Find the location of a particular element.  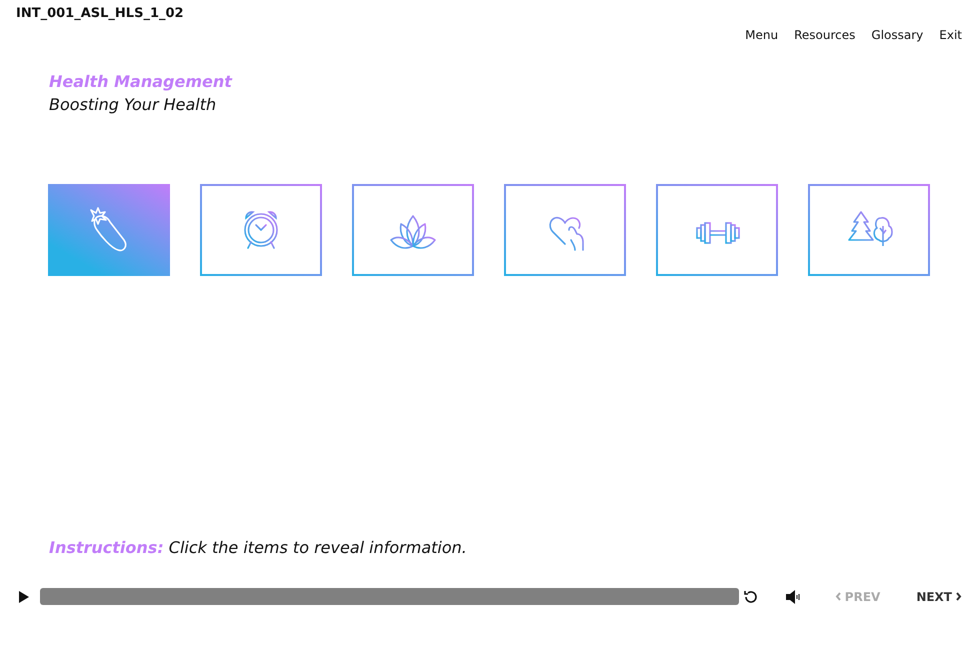

speaker-icon is located at coordinates (792, 597).